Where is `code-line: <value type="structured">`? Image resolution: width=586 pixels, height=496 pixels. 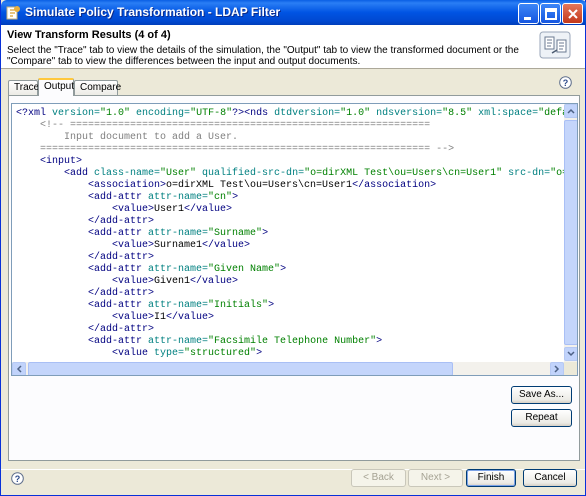
code-line: <value type="structured"> is located at coordinates (139, 354).